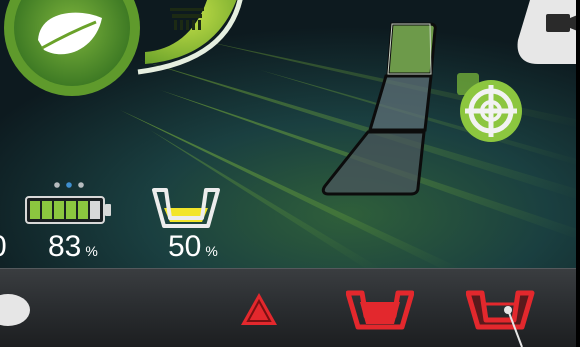  What do you see at coordinates (578, 173) in the screenshot?
I see `right-edge` at bounding box center [578, 173].